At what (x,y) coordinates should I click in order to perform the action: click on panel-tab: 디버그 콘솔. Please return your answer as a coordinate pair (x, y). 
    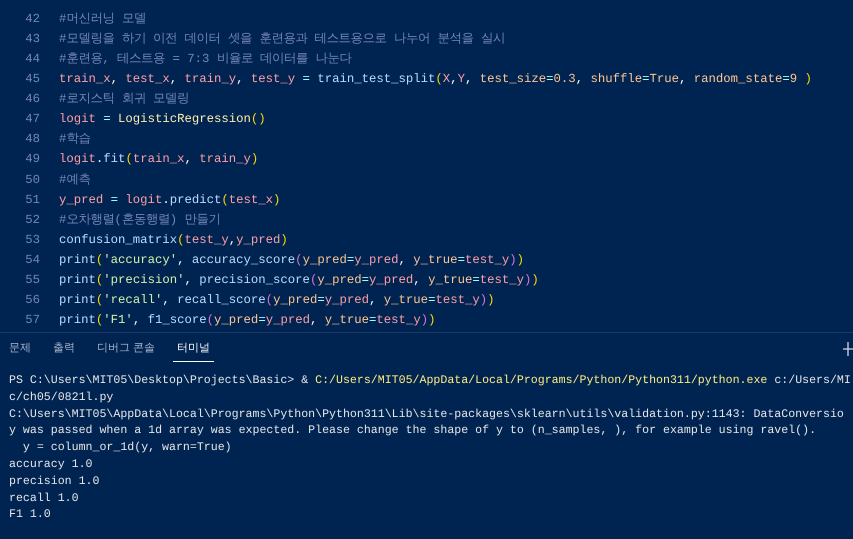
    Looking at the image, I should click on (126, 351).